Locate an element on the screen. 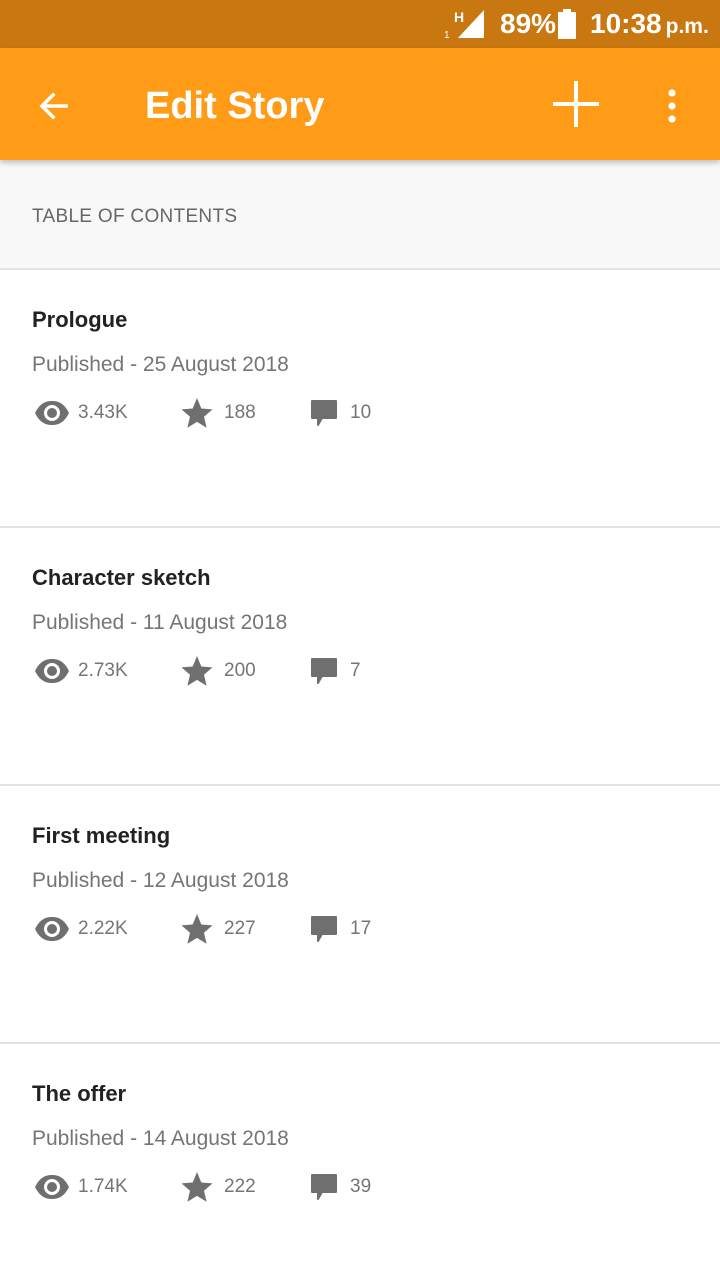  views-stat: 2.73K is located at coordinates (81, 671).